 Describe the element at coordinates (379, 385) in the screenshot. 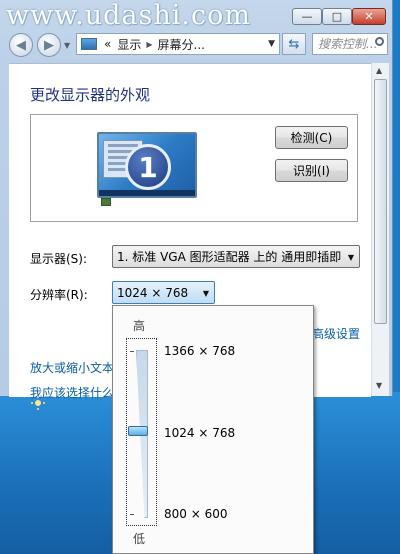

I see `scroll-down-icon: ▼` at that location.